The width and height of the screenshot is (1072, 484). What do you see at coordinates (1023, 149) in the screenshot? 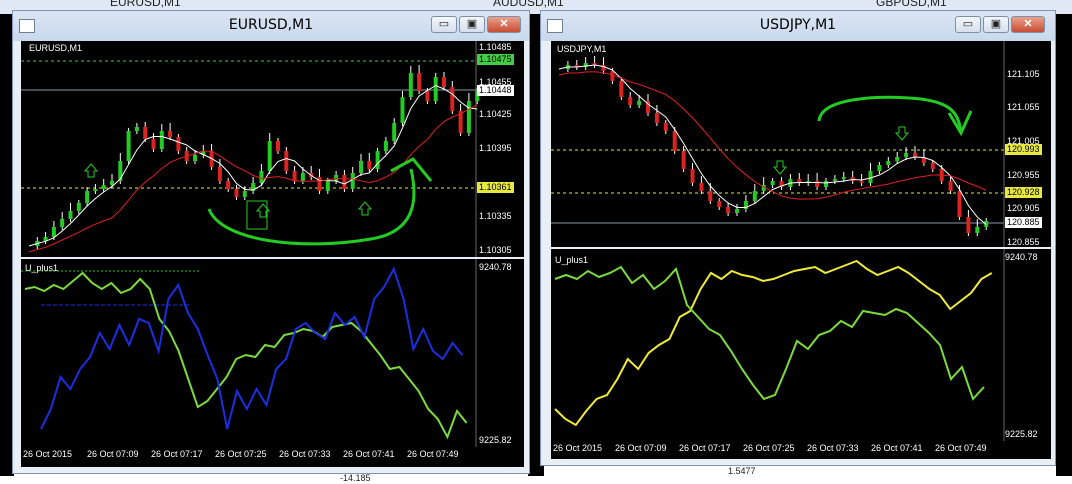
I see `price-tag-yellow: 120.993` at bounding box center [1023, 149].